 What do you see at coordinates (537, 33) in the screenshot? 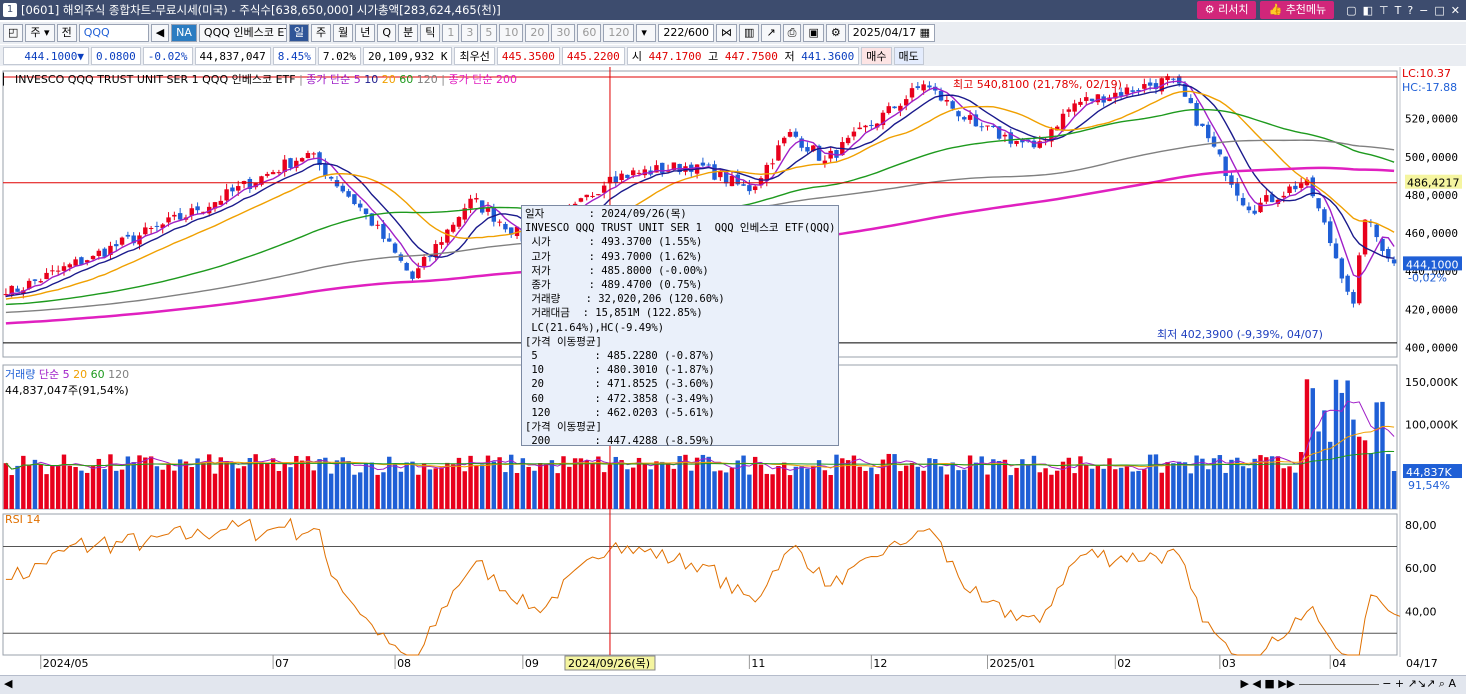
I see `interval-20: 20` at bounding box center [537, 33].